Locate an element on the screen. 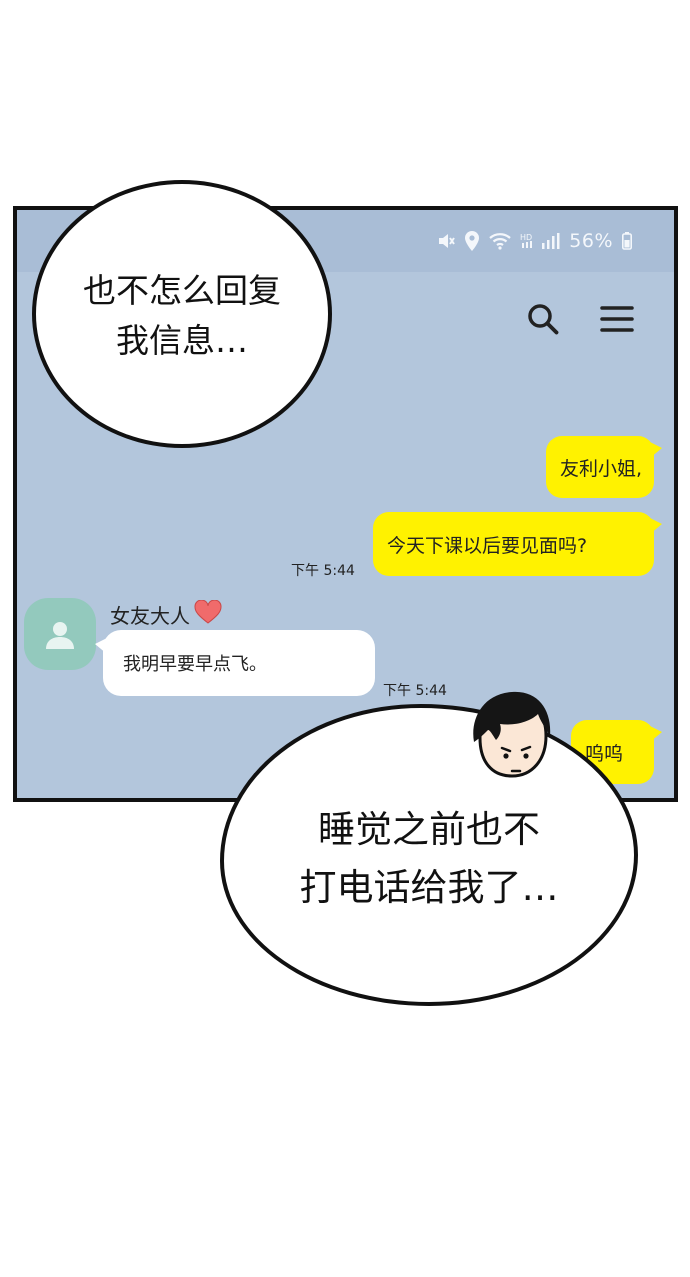  message-bubble-received: 我明早要早点飞。 is located at coordinates (235, 663).